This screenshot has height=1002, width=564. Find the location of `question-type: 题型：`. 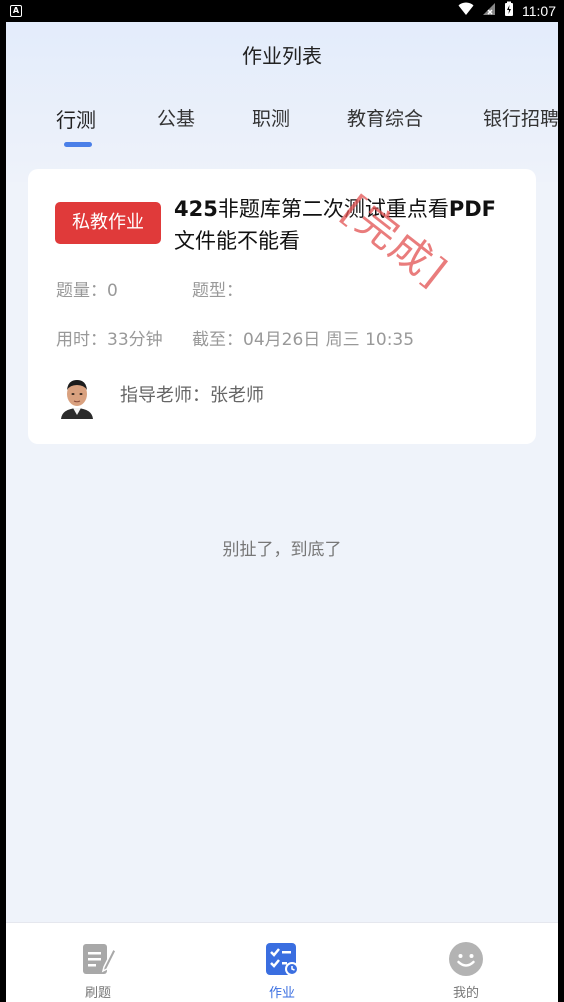

question-type: 题型： is located at coordinates (217, 291).